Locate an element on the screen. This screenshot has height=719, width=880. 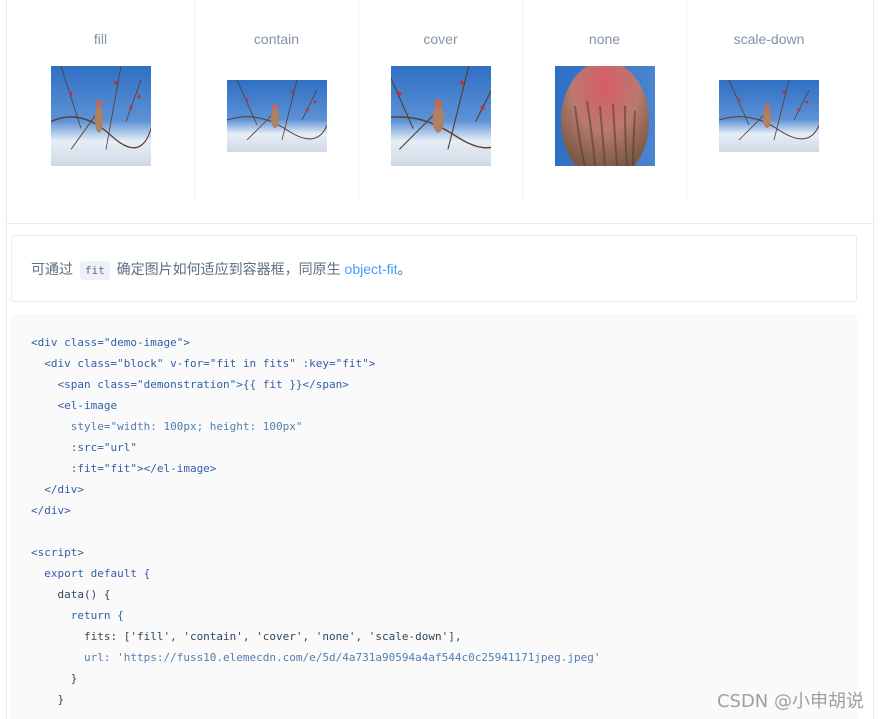
image-cover is located at coordinates (440, 116).